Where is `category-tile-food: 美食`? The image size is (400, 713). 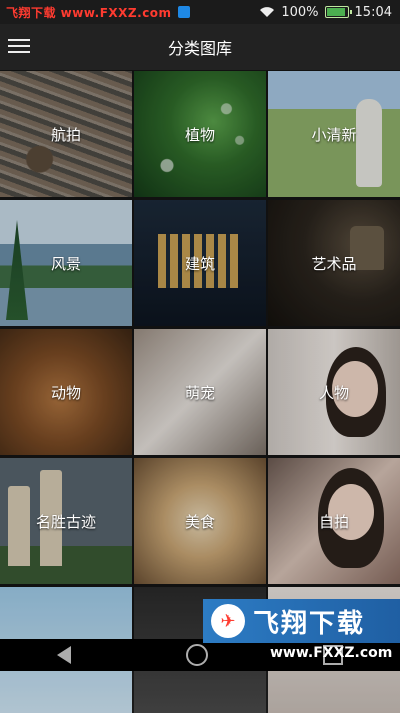 category-tile-food: 美食 is located at coordinates (200, 521).